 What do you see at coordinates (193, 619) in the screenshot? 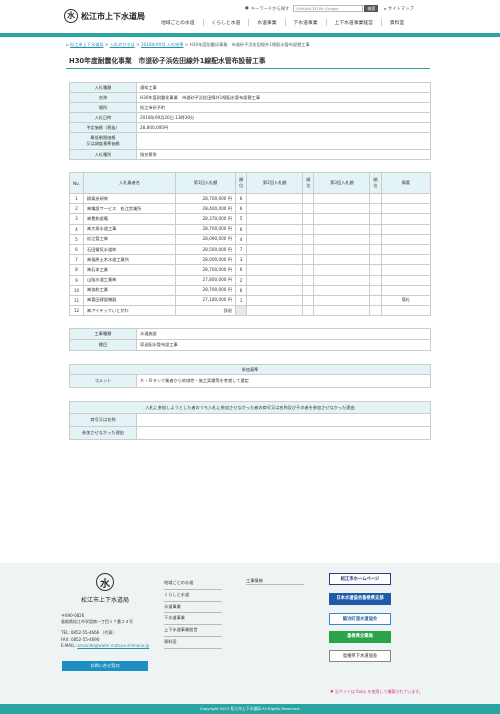
I see `footer-nav-item: 下水道事業` at bounding box center [193, 619].